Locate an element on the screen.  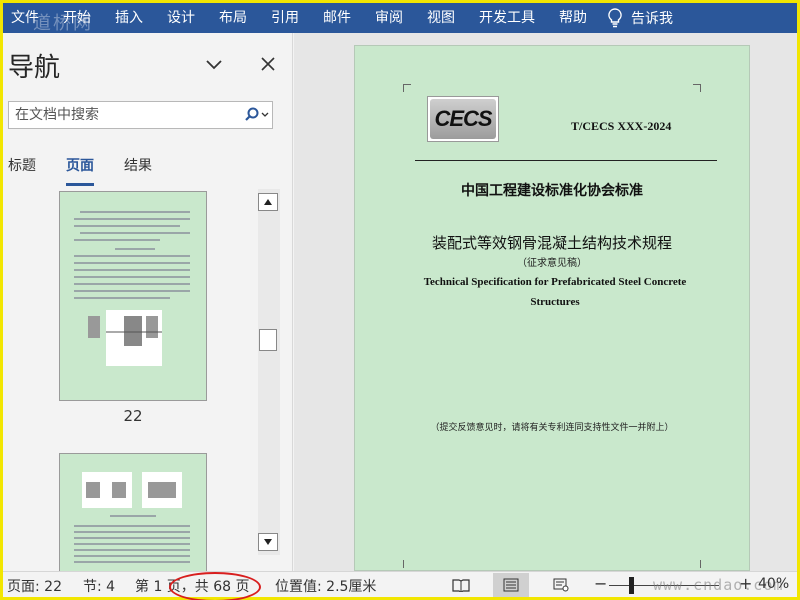
site-logo-watermark: 道桥网 is located at coordinates (63, 23).